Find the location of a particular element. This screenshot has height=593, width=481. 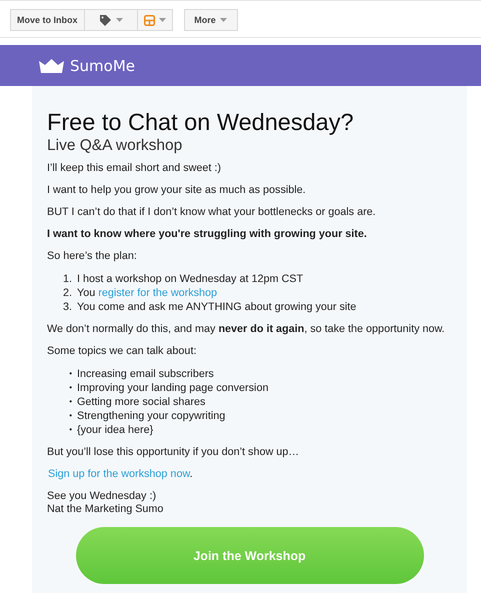

list-item: Strengthening your copywriting is located at coordinates (151, 416).